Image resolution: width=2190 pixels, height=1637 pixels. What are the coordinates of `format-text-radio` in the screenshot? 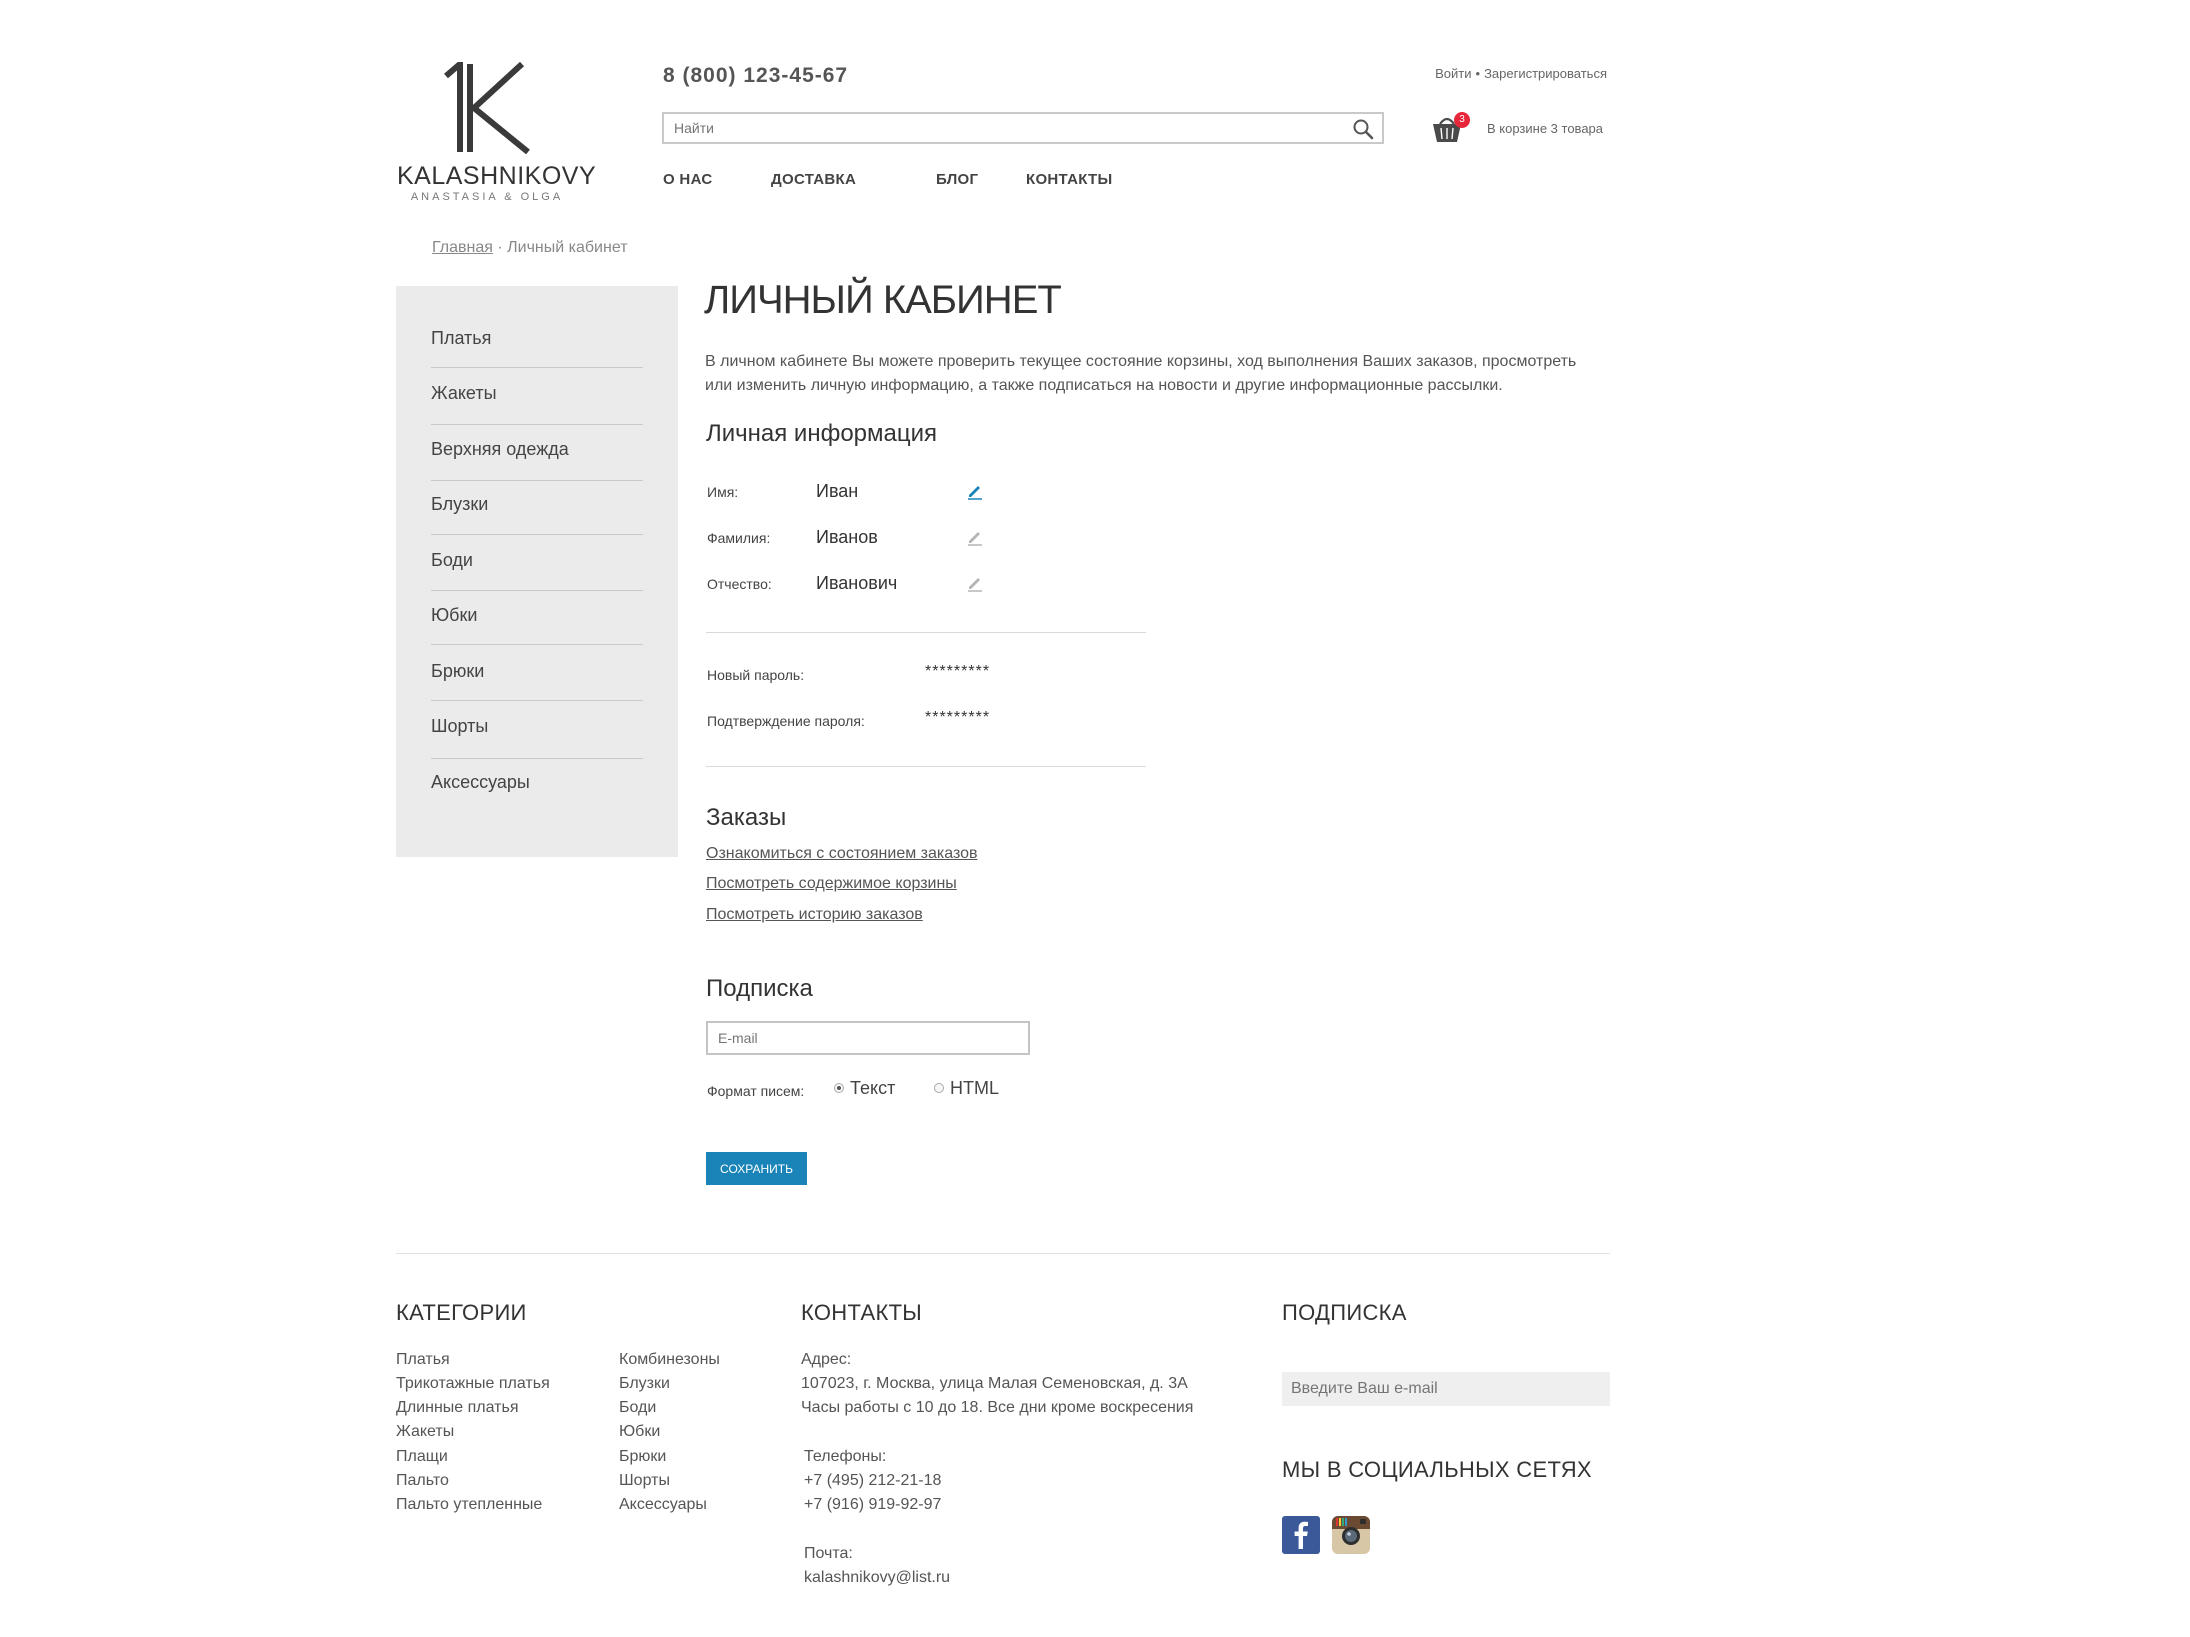 It's located at (839, 1088).